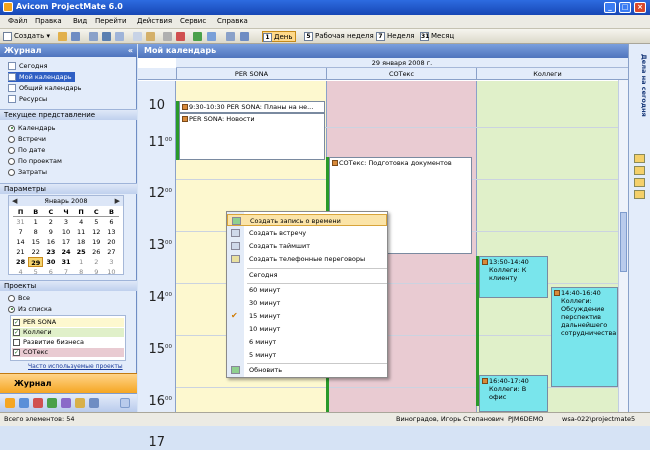 The height and width of the screenshot is (450, 650). What do you see at coordinates (31, 128) in the screenshot?
I see `view-calendar: Календарь` at bounding box center [31, 128].